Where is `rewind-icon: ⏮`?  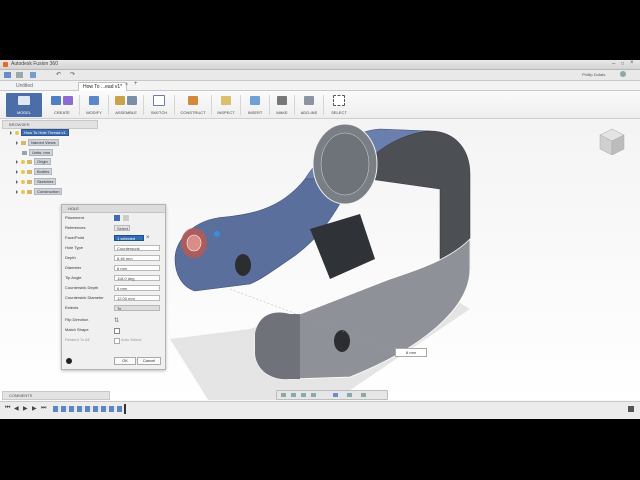 rewind-icon: ⏮ is located at coordinates (7, 408).